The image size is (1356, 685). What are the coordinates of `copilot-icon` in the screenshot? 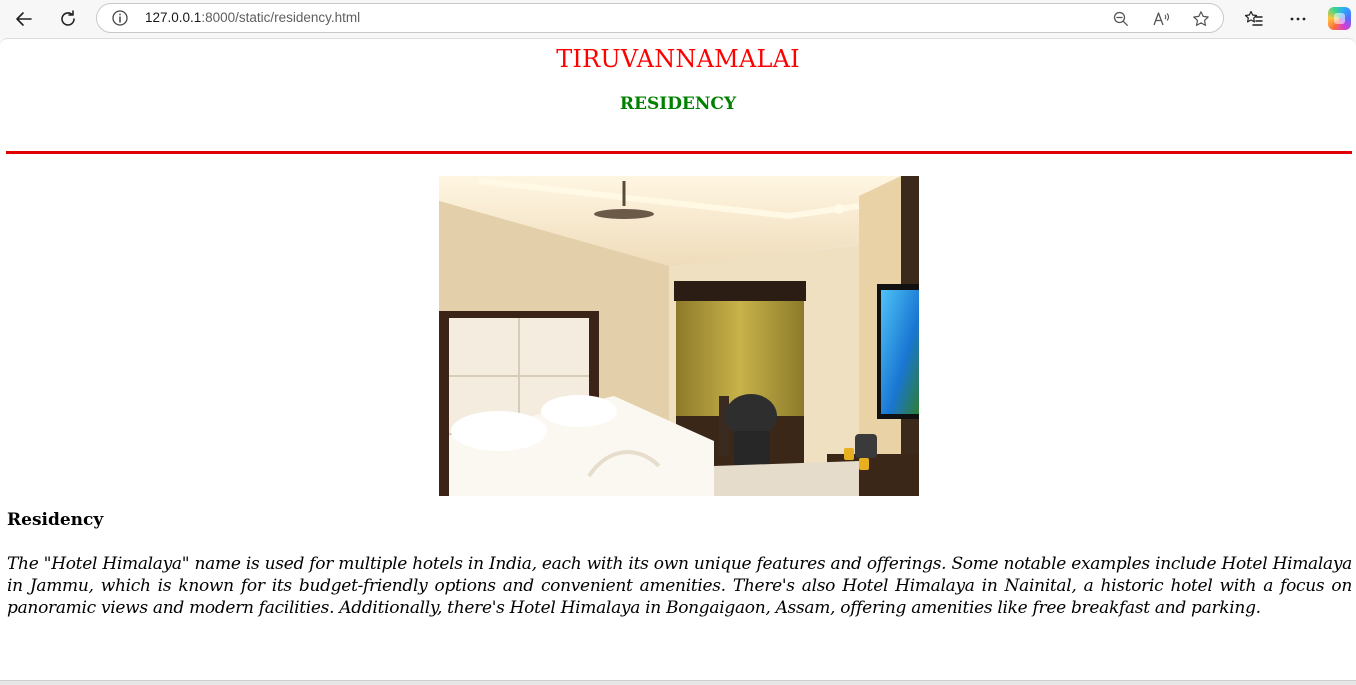 It's located at (1339, 18).